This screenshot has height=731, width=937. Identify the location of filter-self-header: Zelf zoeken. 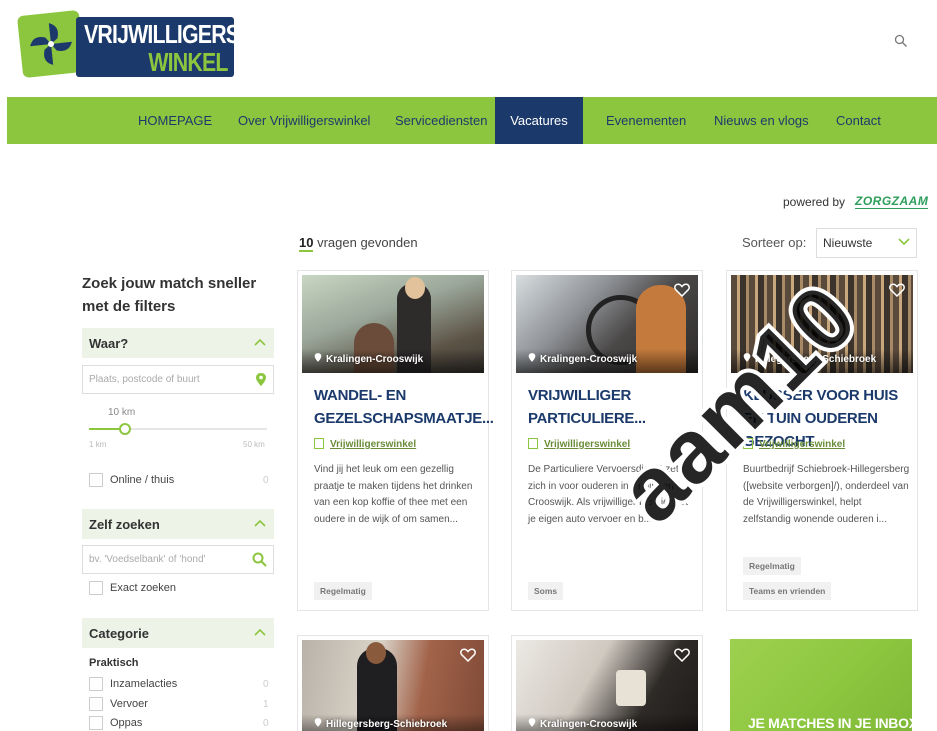
(178, 524).